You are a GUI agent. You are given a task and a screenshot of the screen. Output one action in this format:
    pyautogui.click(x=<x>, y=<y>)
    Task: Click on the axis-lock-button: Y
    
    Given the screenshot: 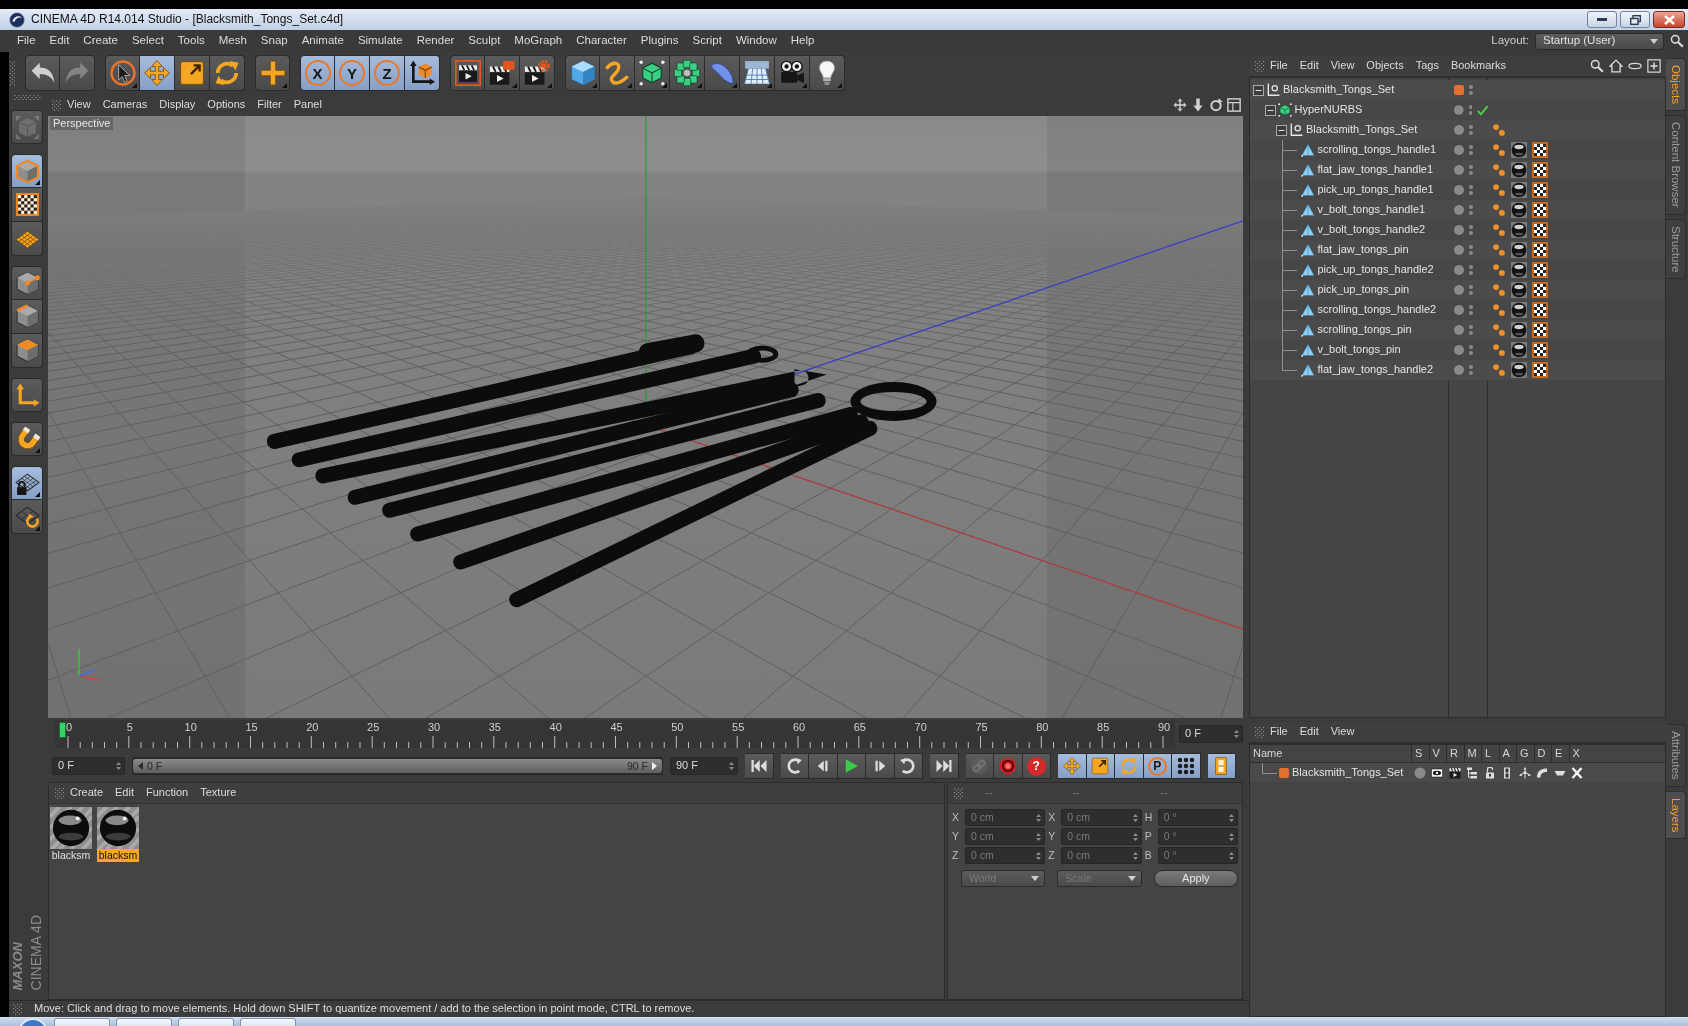 What is the action you would take?
    pyautogui.click(x=352, y=73)
    